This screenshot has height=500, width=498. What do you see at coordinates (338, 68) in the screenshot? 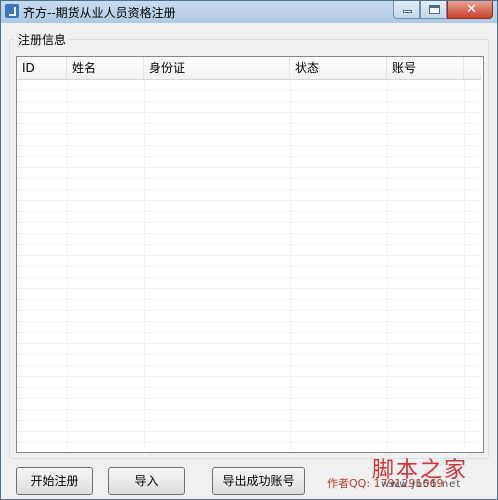
I see `column-header-status: 状态` at bounding box center [338, 68].